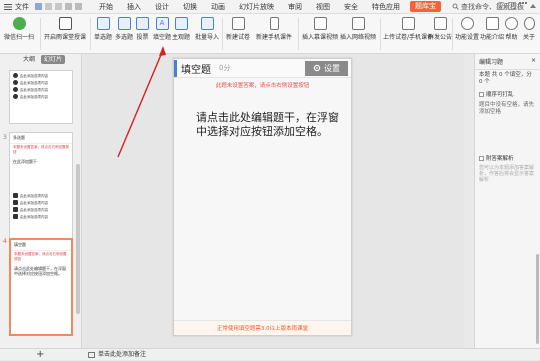 The width and height of the screenshot is (540, 361). What do you see at coordinates (274, 29) in the screenshot?
I see `new-mobile-button: 新建手机课件` at bounding box center [274, 29].